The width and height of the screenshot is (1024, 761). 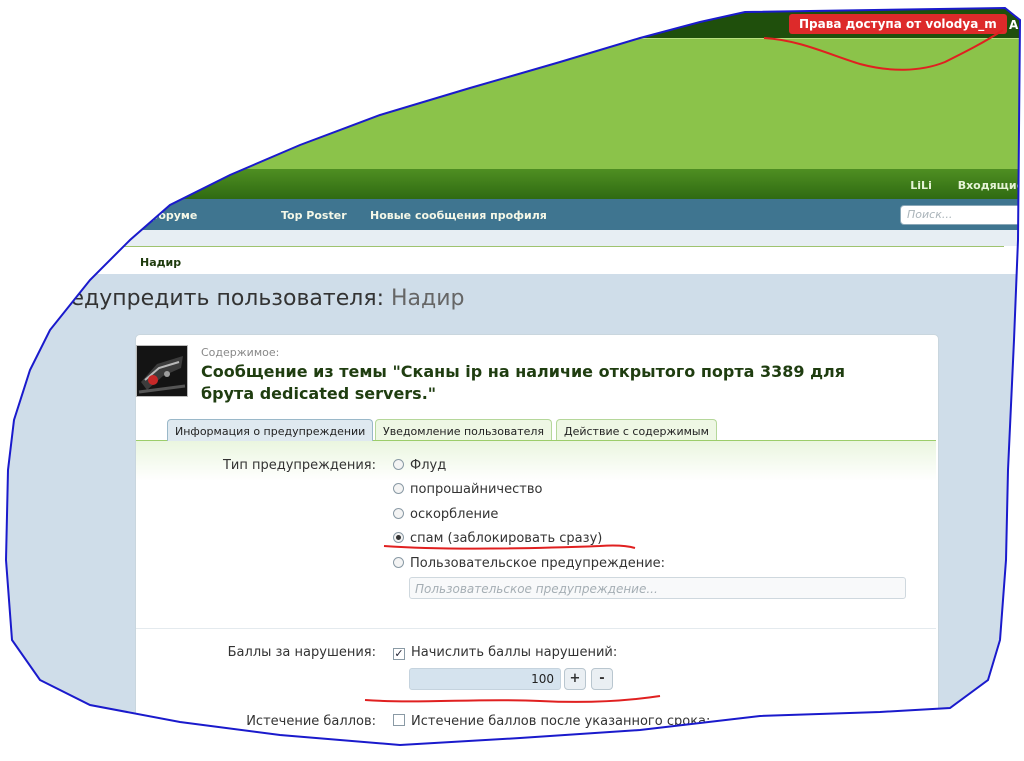 What do you see at coordinates (512, 238) in the screenshot?
I see `subnav-bar` at bounding box center [512, 238].